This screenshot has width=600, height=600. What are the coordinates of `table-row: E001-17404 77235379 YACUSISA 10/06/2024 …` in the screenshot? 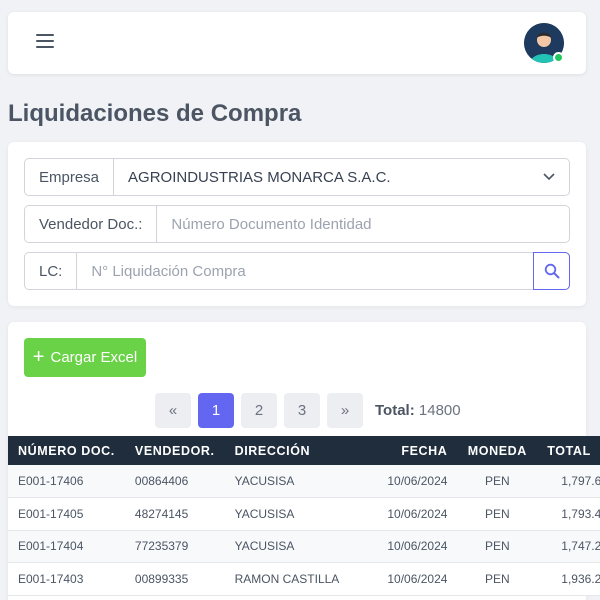 It's located at (304, 546).